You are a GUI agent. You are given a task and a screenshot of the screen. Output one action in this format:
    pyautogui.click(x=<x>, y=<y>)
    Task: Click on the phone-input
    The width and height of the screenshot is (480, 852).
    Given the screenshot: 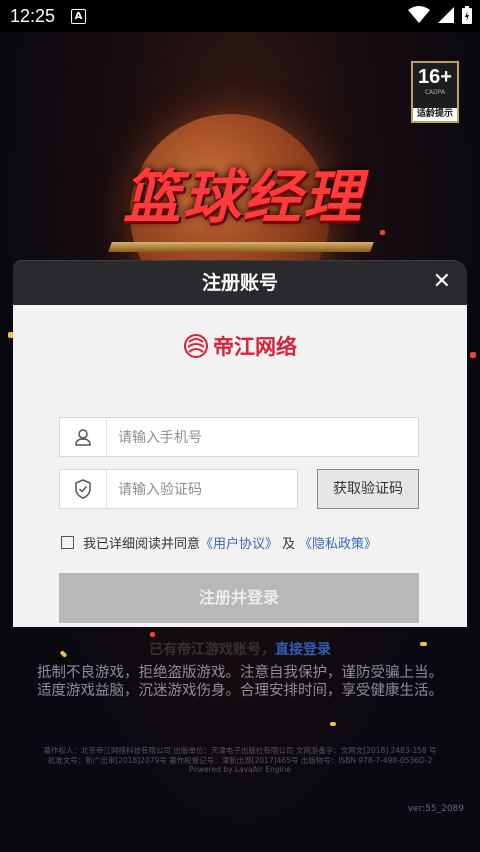 What is the action you would take?
    pyautogui.click(x=238, y=438)
    